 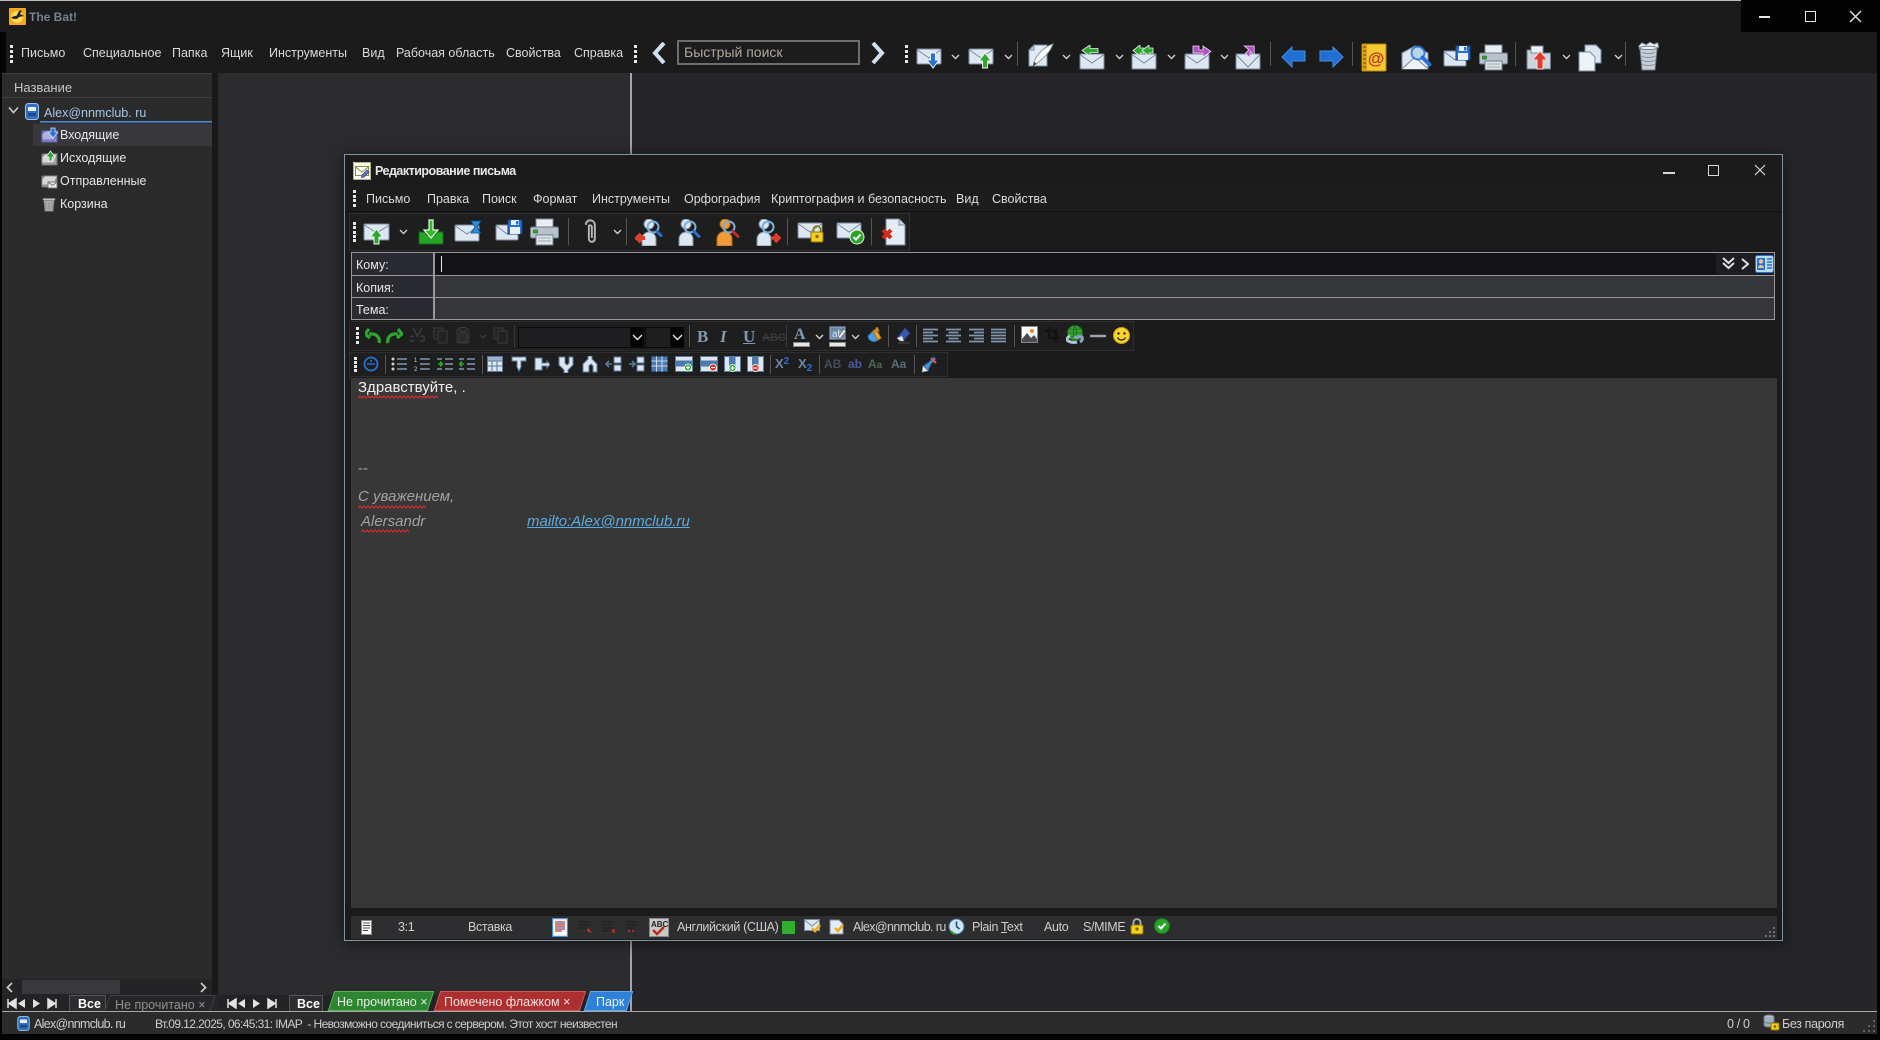 I want to click on svg-text: 1, so click(x=416, y=361).